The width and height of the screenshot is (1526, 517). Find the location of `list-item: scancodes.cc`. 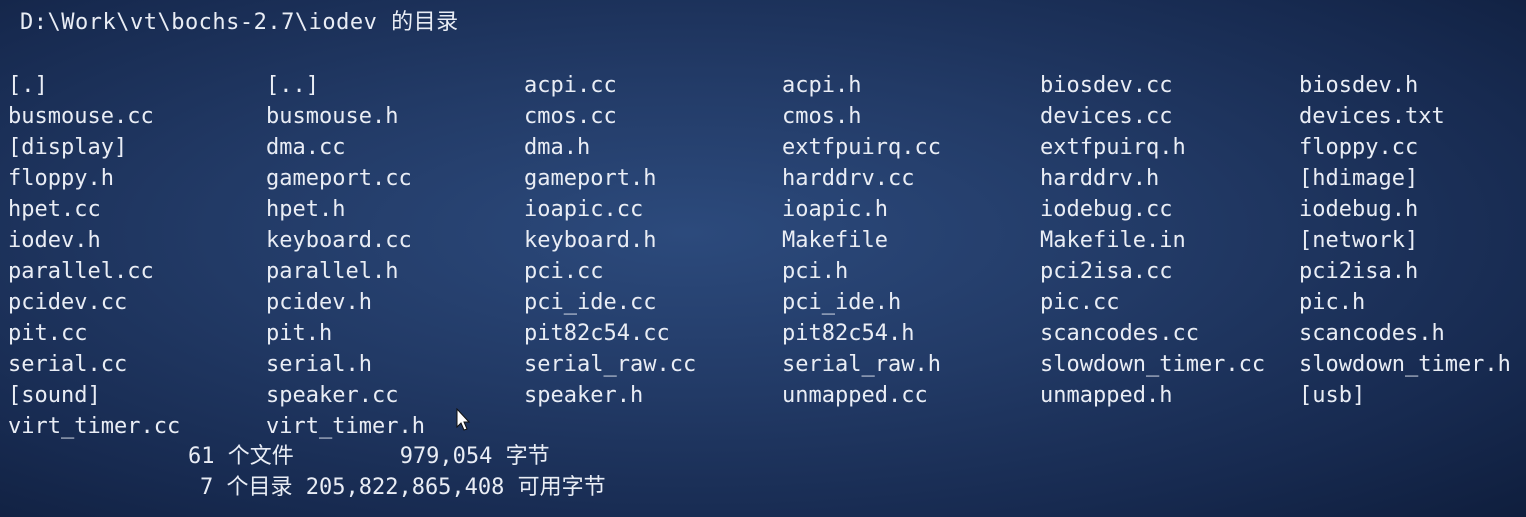

list-item: scancodes.cc is located at coordinates (1119, 333).